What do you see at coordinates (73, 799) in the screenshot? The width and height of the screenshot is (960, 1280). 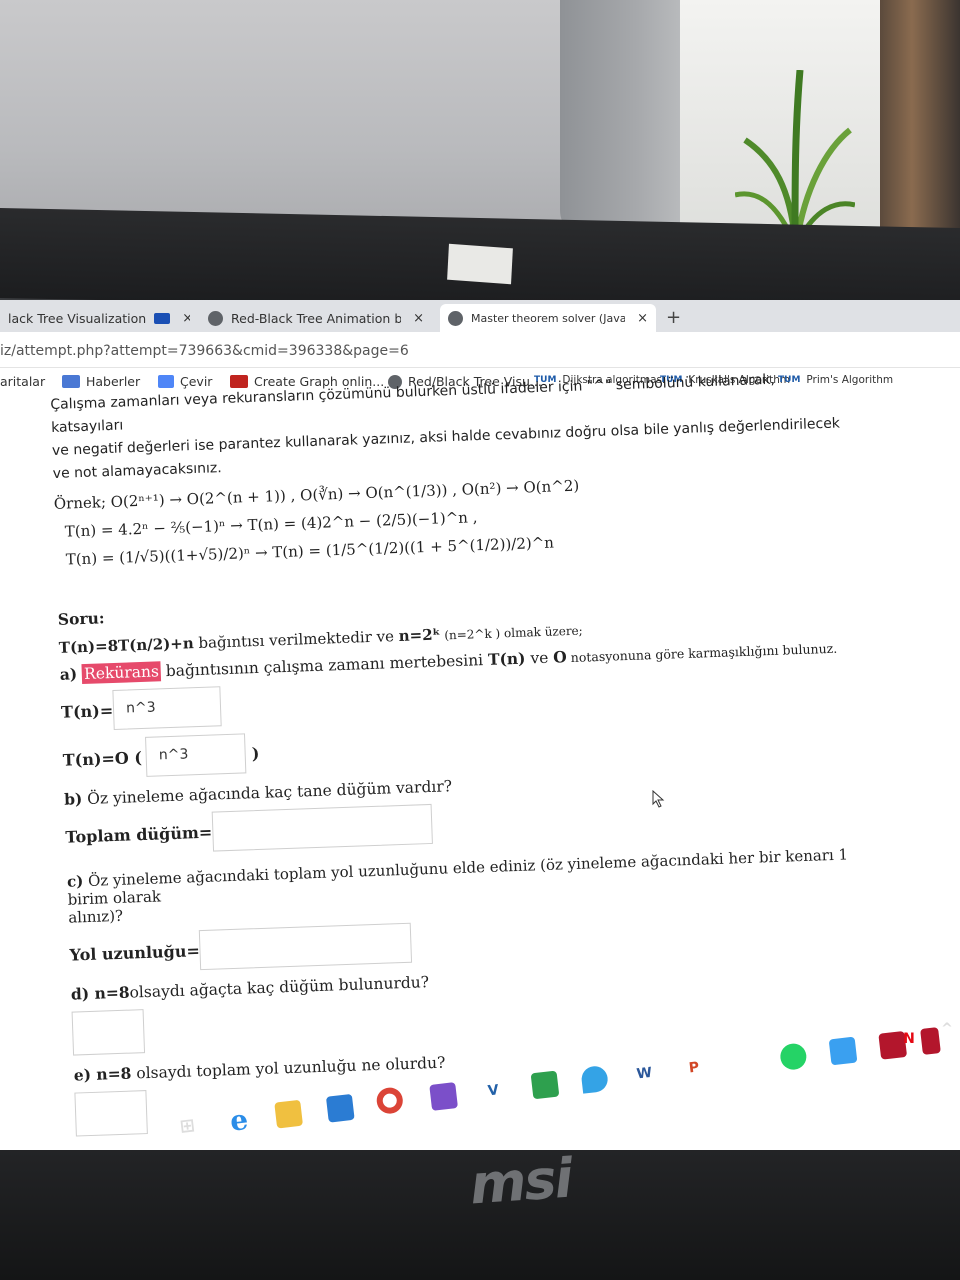 I see `part-label: b)` at bounding box center [73, 799].